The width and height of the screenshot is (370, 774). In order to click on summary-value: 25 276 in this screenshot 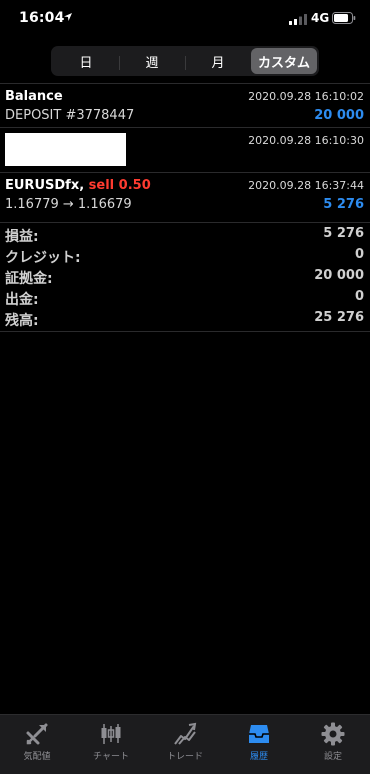, I will do `click(339, 317)`.